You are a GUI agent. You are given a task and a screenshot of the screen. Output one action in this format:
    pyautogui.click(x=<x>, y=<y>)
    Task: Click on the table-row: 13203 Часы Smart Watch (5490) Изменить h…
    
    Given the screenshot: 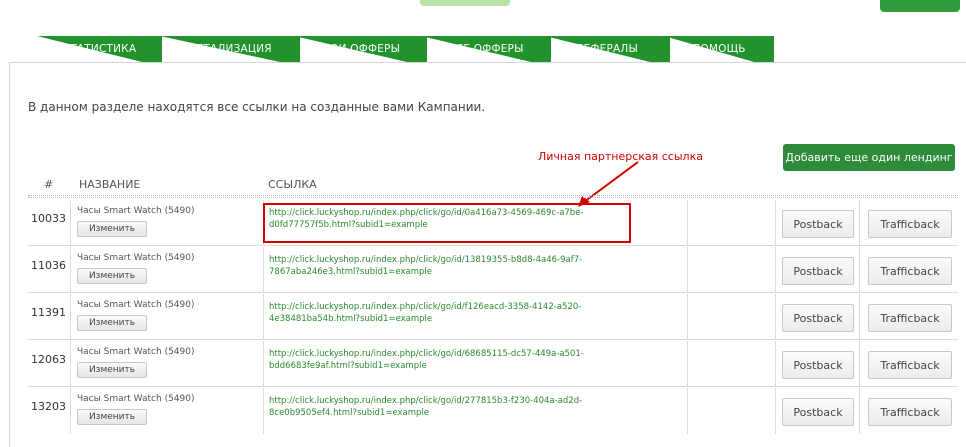 What is the action you would take?
    pyautogui.click(x=493, y=411)
    